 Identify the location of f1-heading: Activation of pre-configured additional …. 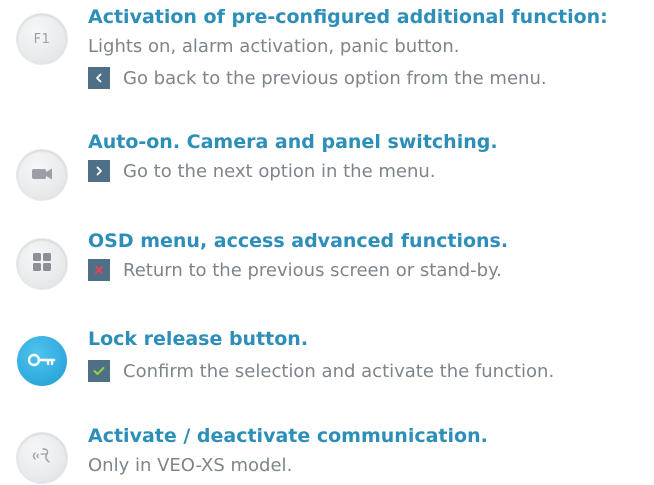
(348, 17).